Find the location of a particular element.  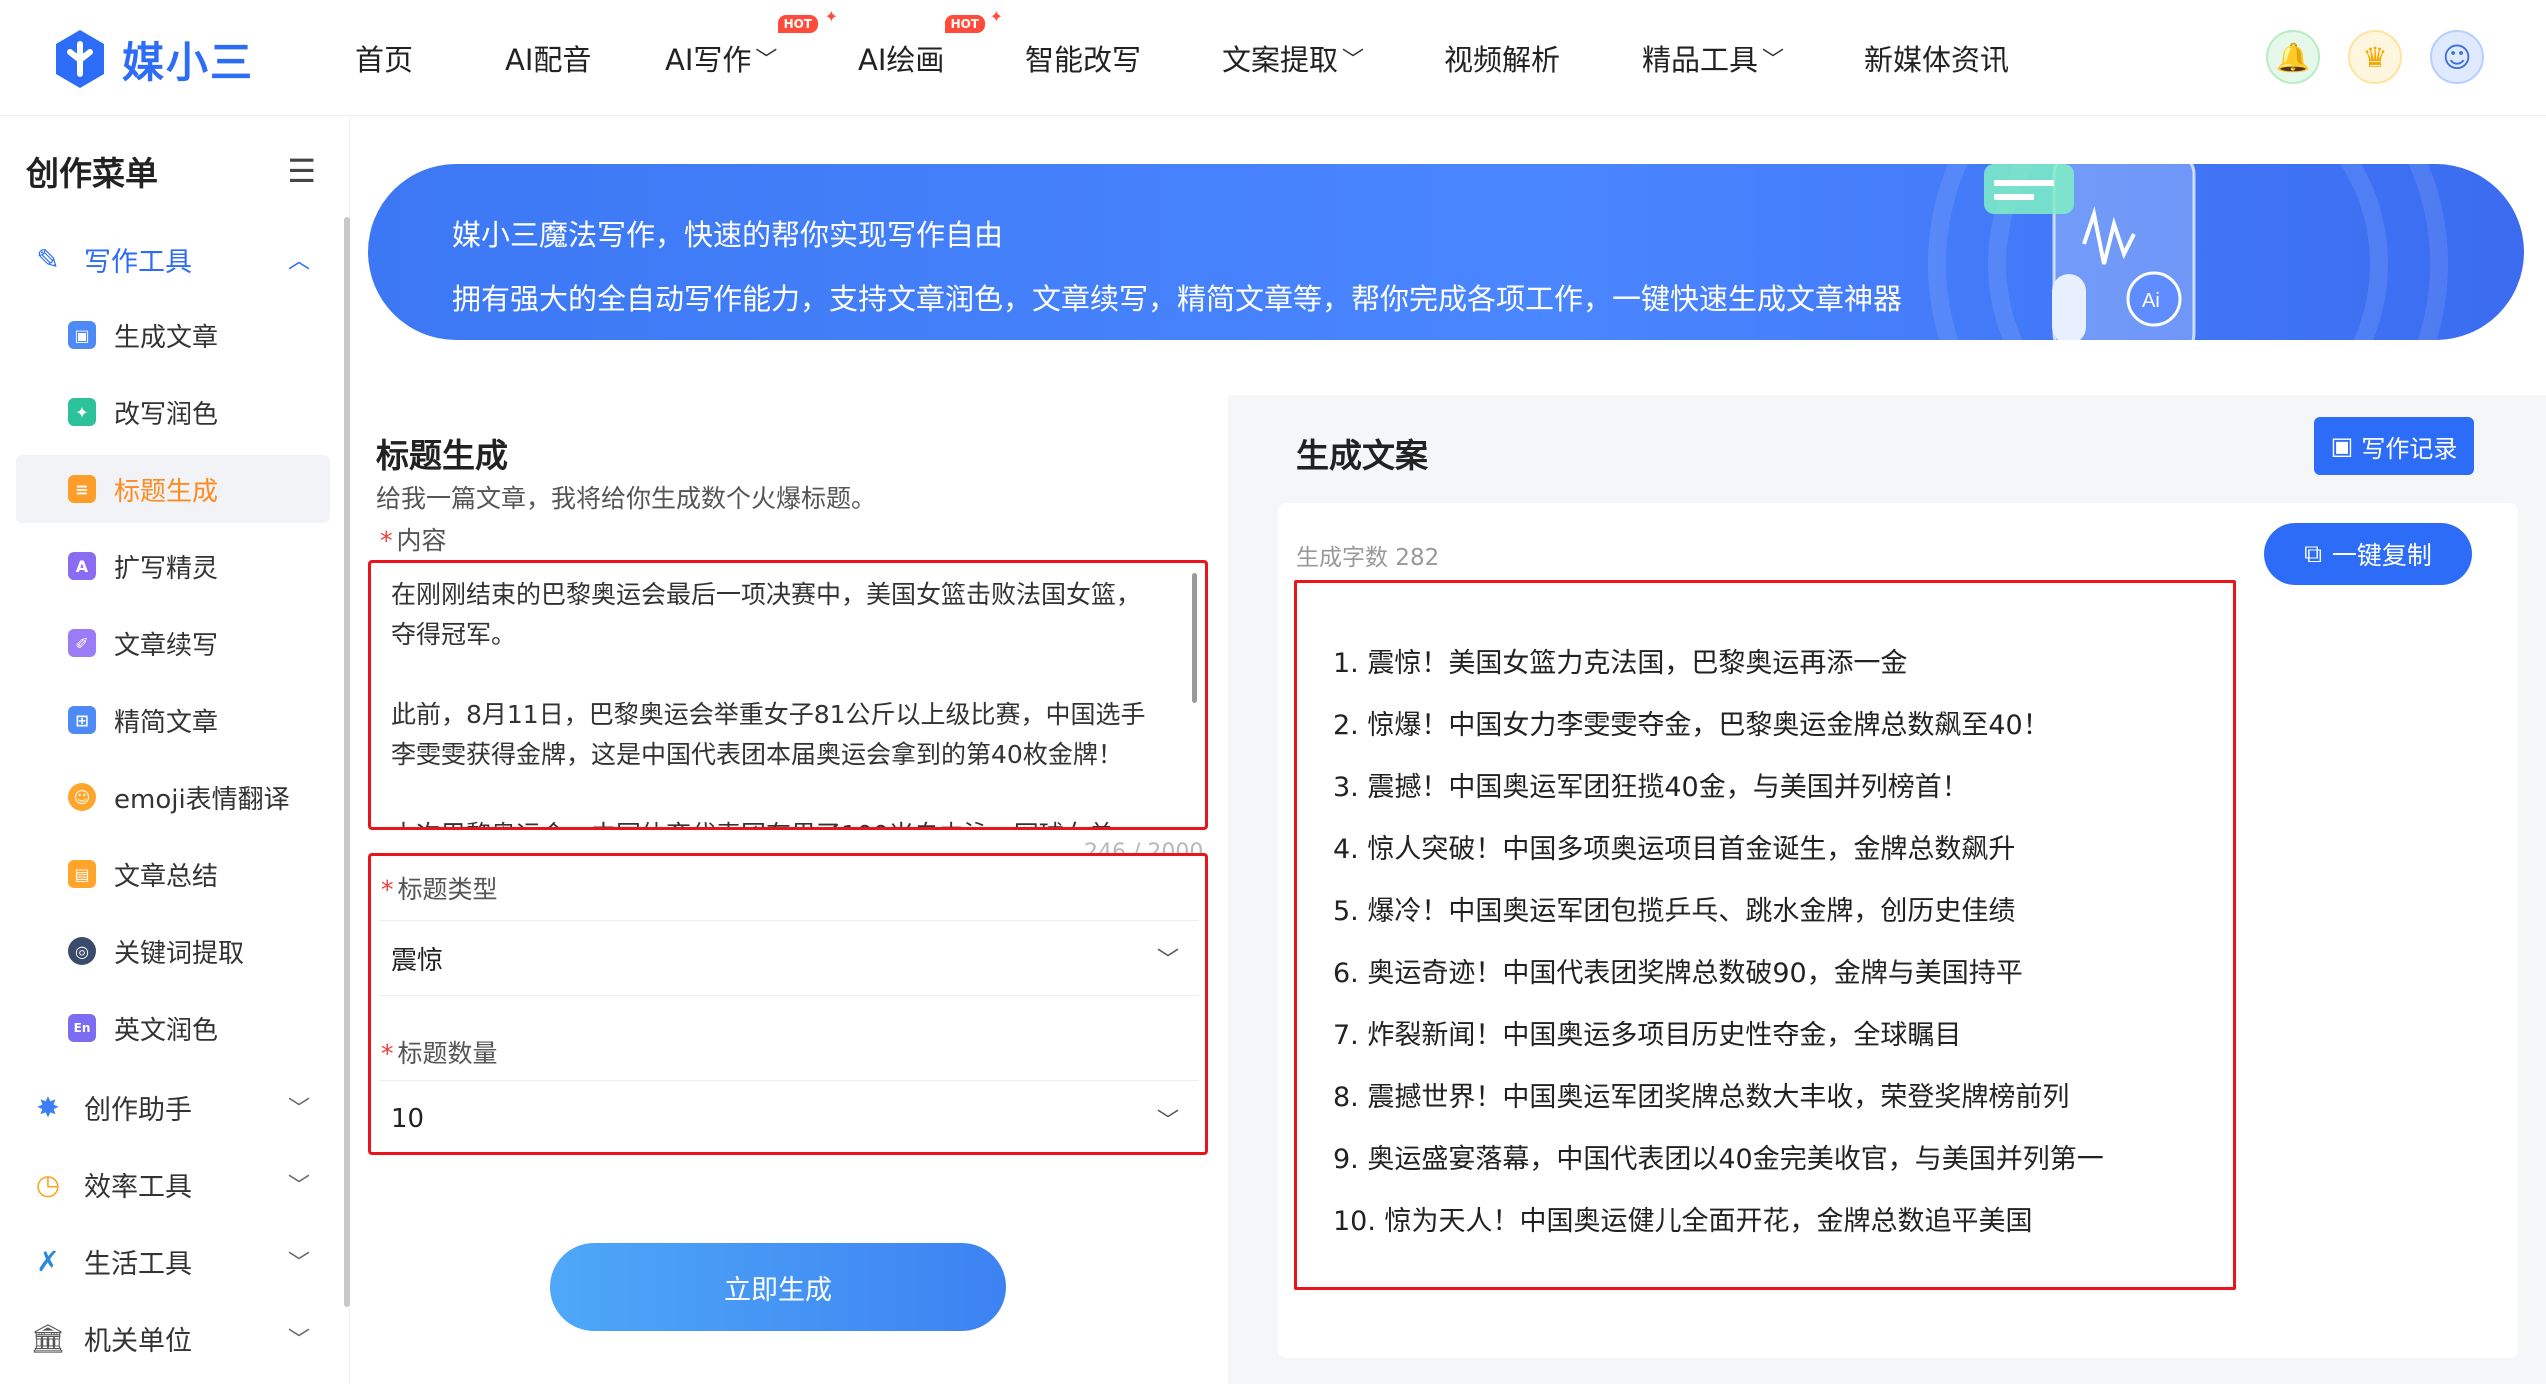

sidebar-item-rewrite-polish: ✦ 改写润色 is located at coordinates (173, 412).